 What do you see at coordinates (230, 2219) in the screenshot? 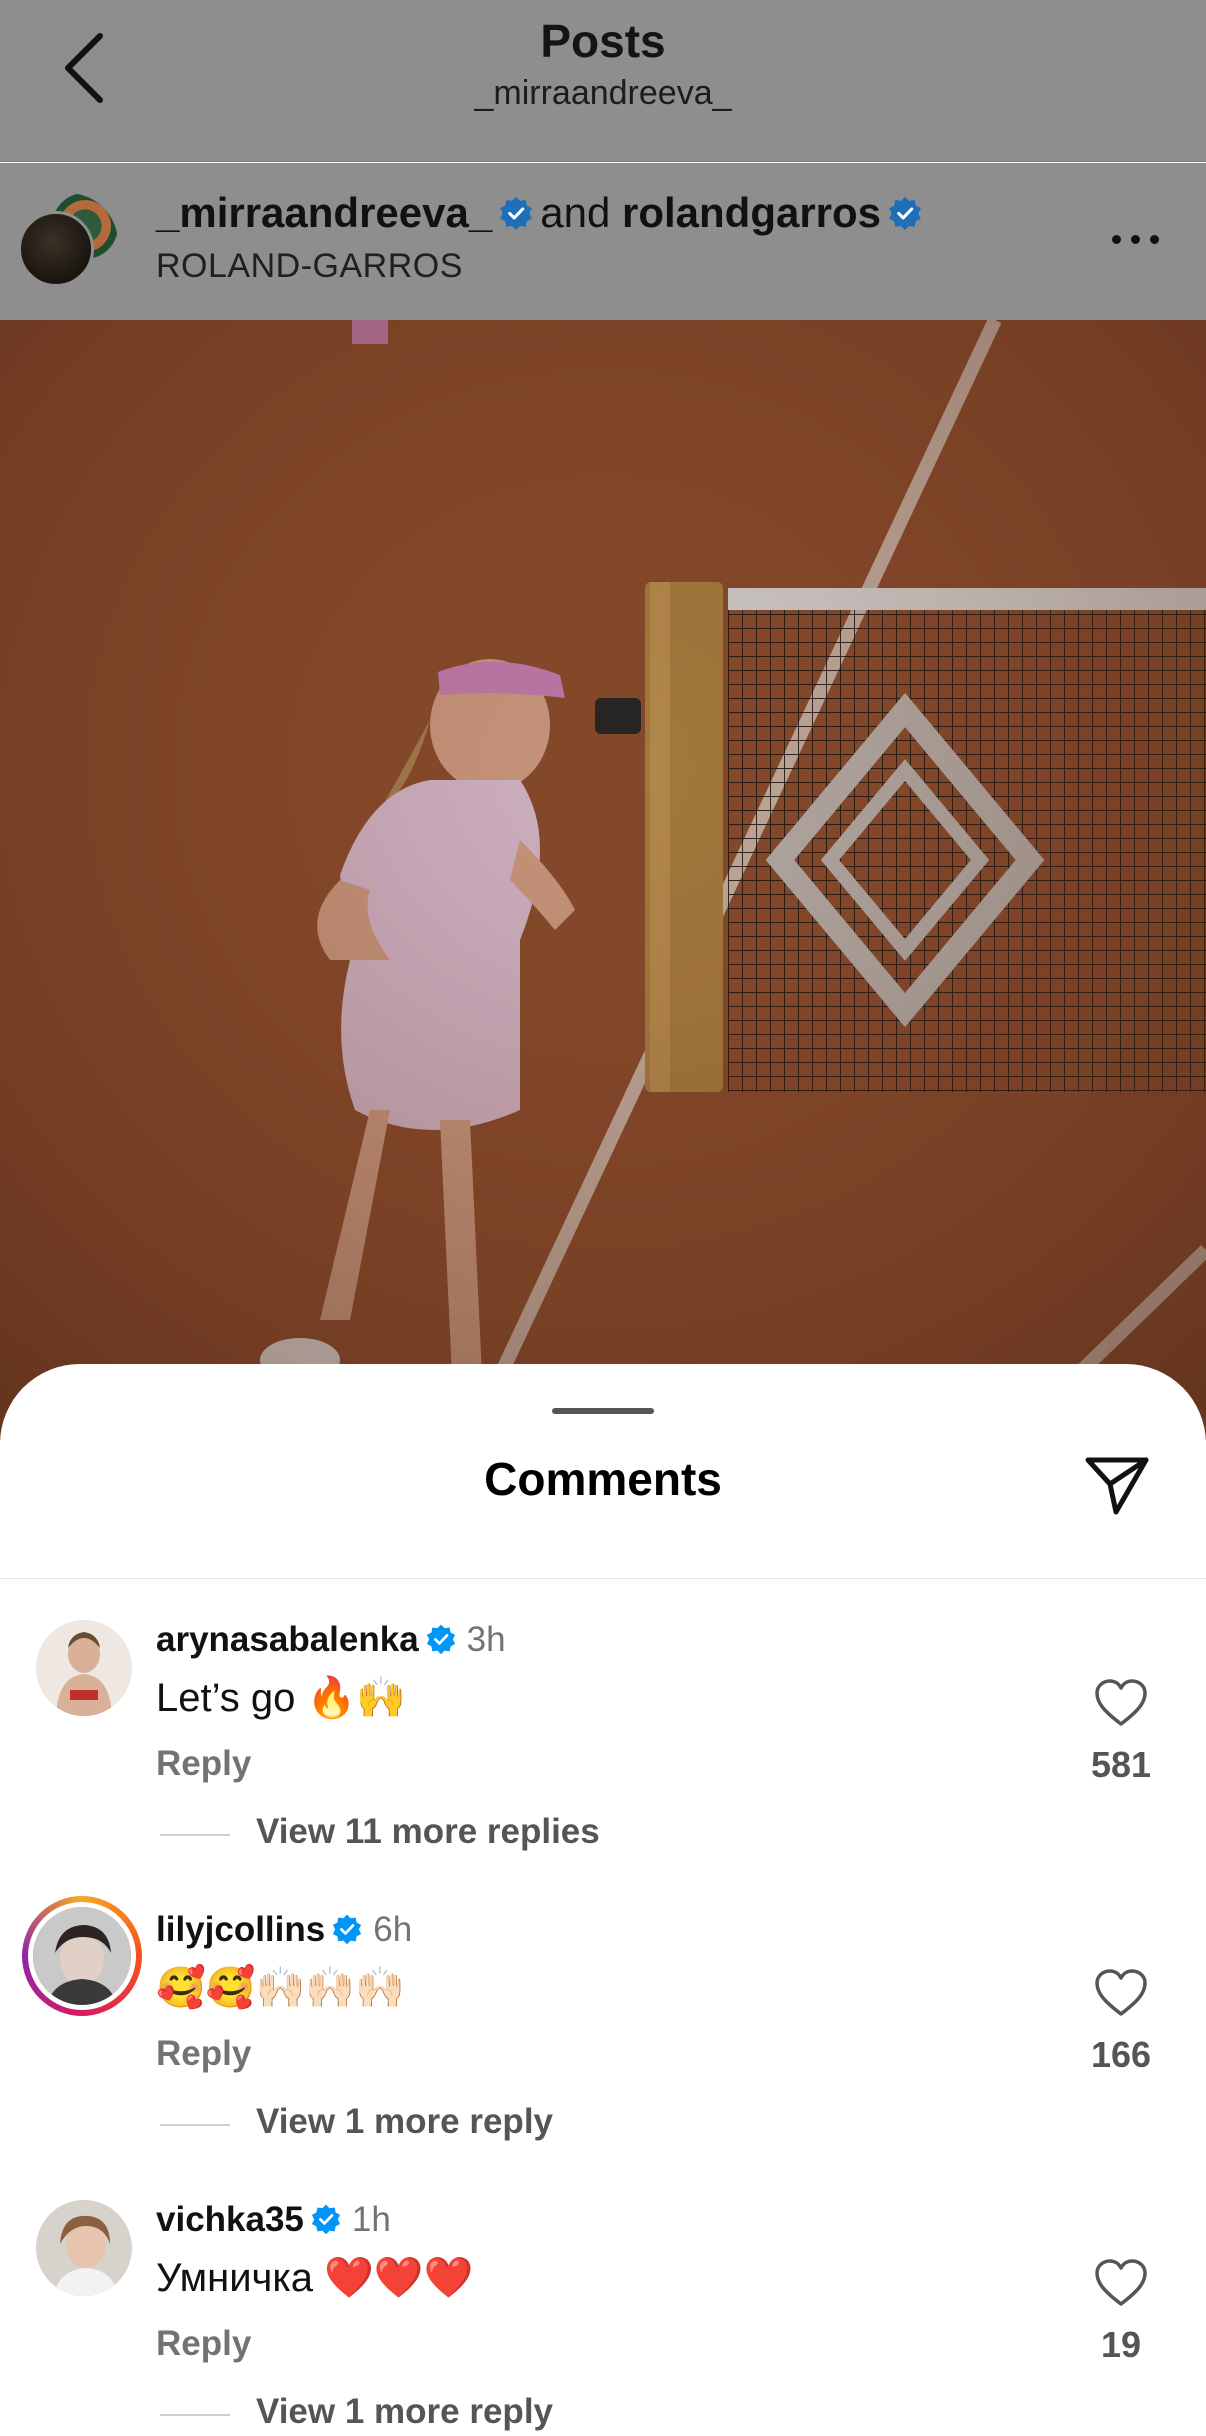
I see `comment-username: vichka35` at bounding box center [230, 2219].